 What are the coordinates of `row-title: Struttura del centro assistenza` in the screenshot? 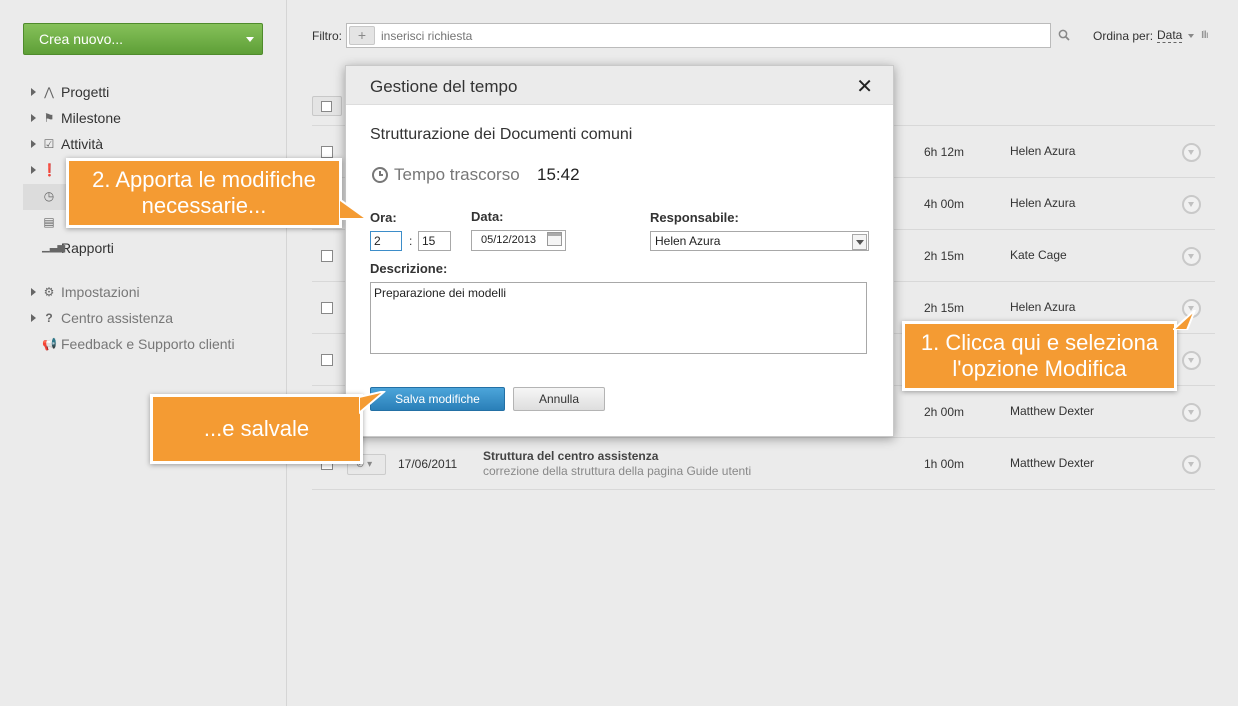 It's located at (570, 456).